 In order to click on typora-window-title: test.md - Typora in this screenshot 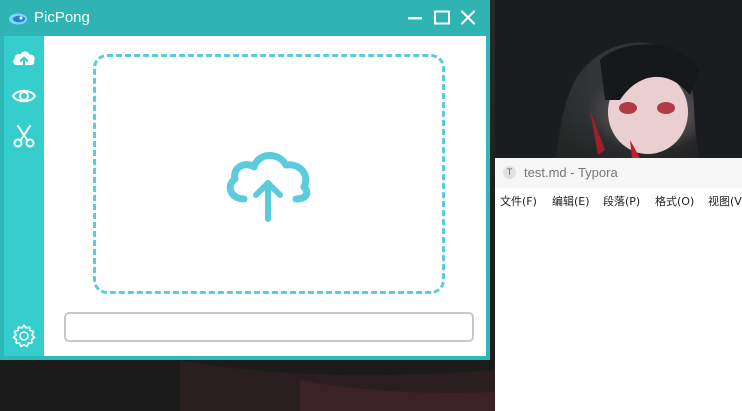, I will do `click(571, 172)`.